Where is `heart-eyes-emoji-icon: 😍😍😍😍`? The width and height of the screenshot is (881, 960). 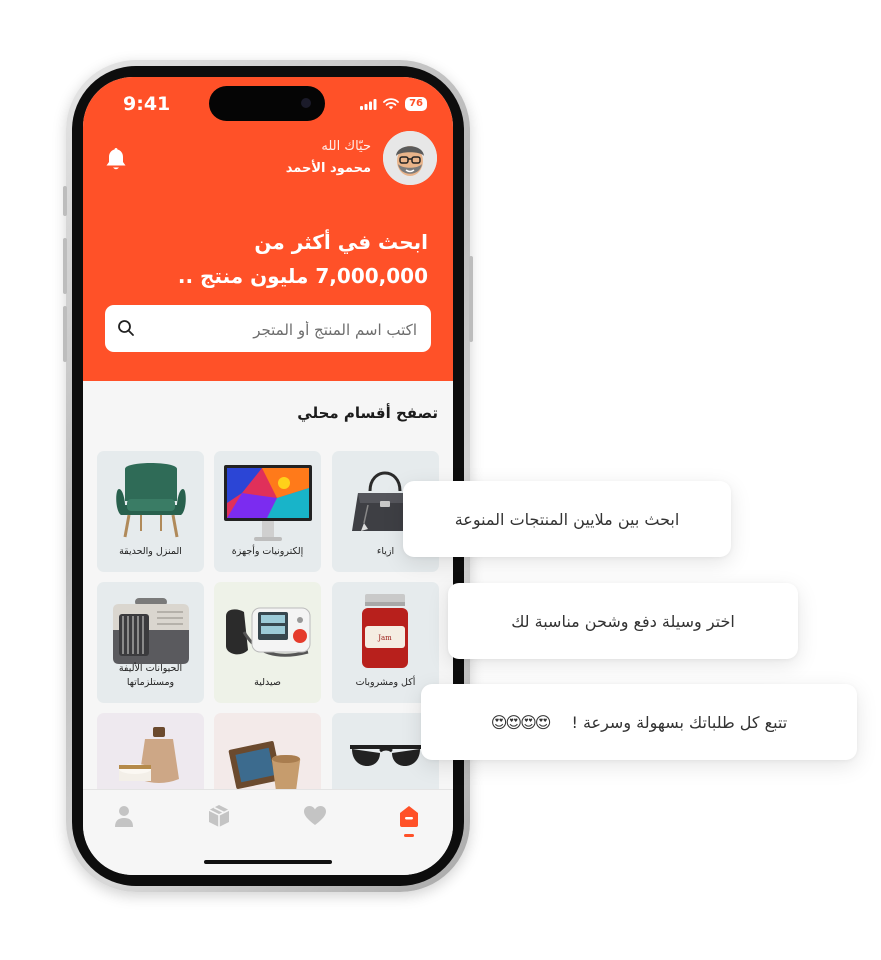
heart-eyes-emoji-icon: 😍😍😍😍 is located at coordinates (521, 722).